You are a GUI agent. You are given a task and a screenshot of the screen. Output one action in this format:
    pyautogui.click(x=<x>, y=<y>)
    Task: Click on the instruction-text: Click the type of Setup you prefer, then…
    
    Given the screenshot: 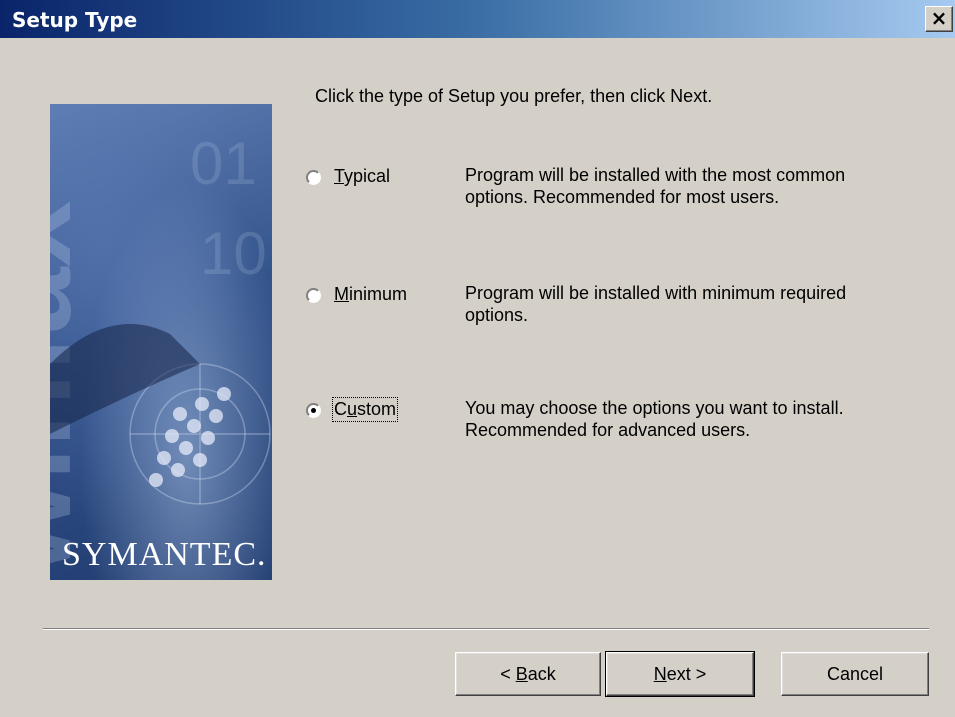 What is the action you would take?
    pyautogui.click(x=514, y=96)
    